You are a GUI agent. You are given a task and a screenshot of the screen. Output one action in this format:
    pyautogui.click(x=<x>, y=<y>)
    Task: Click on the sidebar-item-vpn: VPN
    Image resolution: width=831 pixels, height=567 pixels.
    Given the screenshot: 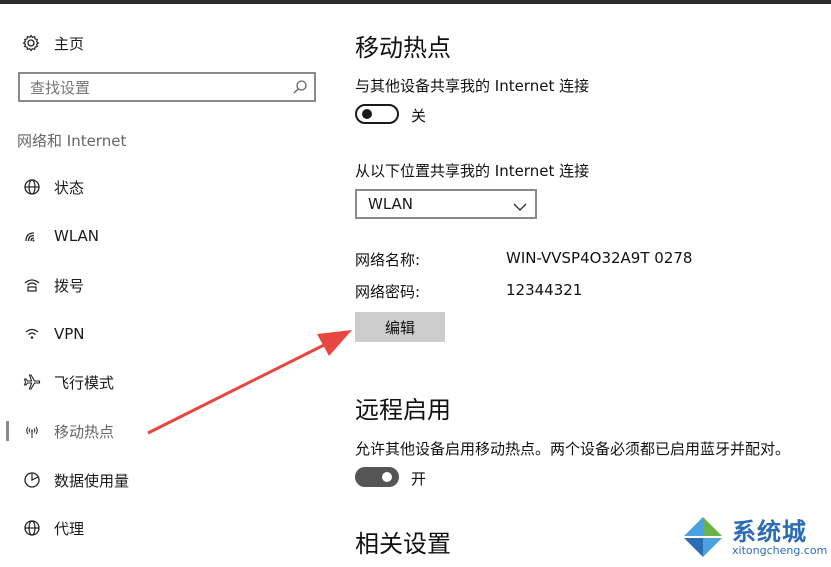 What is the action you would take?
    pyautogui.click(x=165, y=334)
    